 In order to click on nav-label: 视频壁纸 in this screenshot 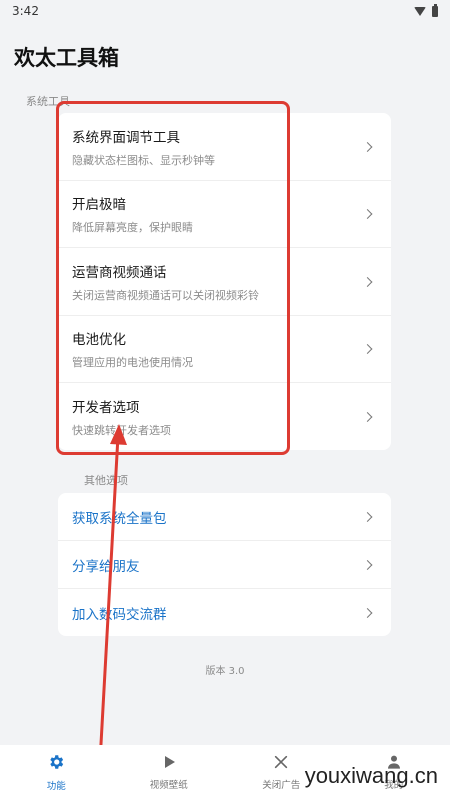, I will do `click(168, 785)`.